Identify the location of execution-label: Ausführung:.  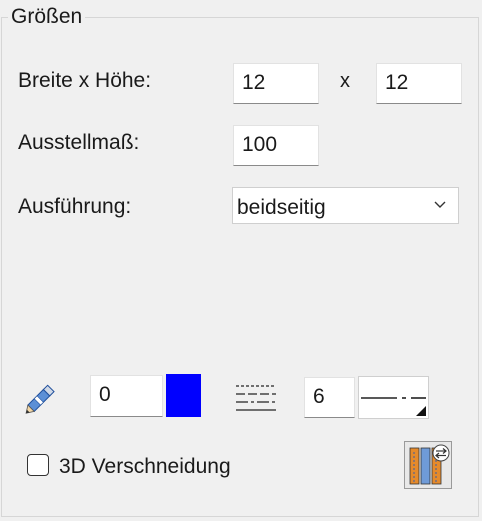
(75, 206).